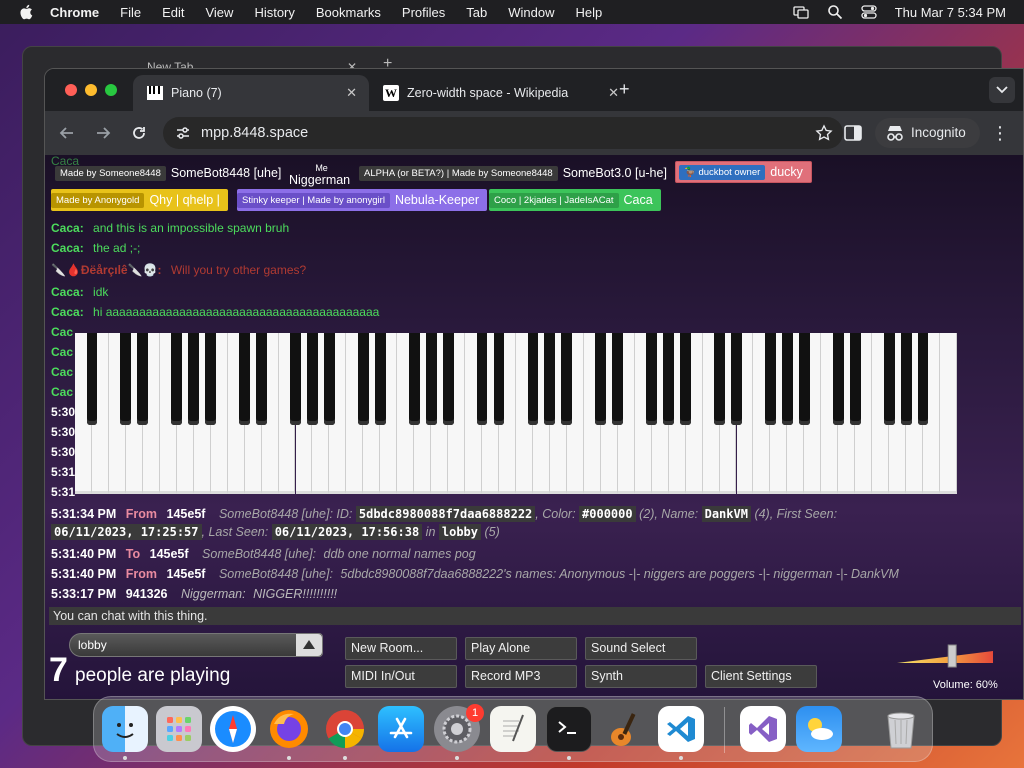 The image size is (1024, 768). Describe the element at coordinates (641, 676) in the screenshot. I see `synth-button: Synth` at that location.